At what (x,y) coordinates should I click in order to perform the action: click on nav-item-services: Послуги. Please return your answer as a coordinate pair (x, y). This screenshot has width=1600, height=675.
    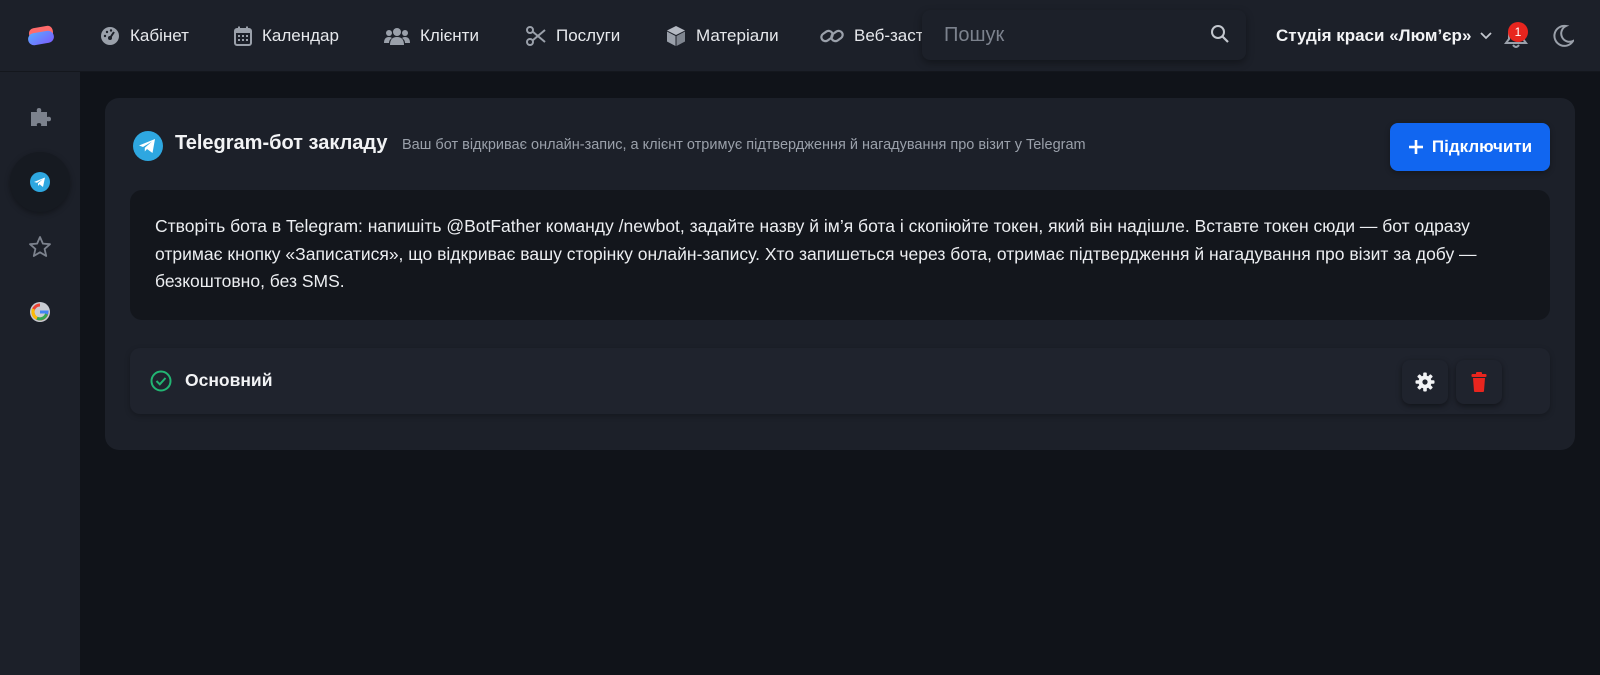
    Looking at the image, I should click on (573, 36).